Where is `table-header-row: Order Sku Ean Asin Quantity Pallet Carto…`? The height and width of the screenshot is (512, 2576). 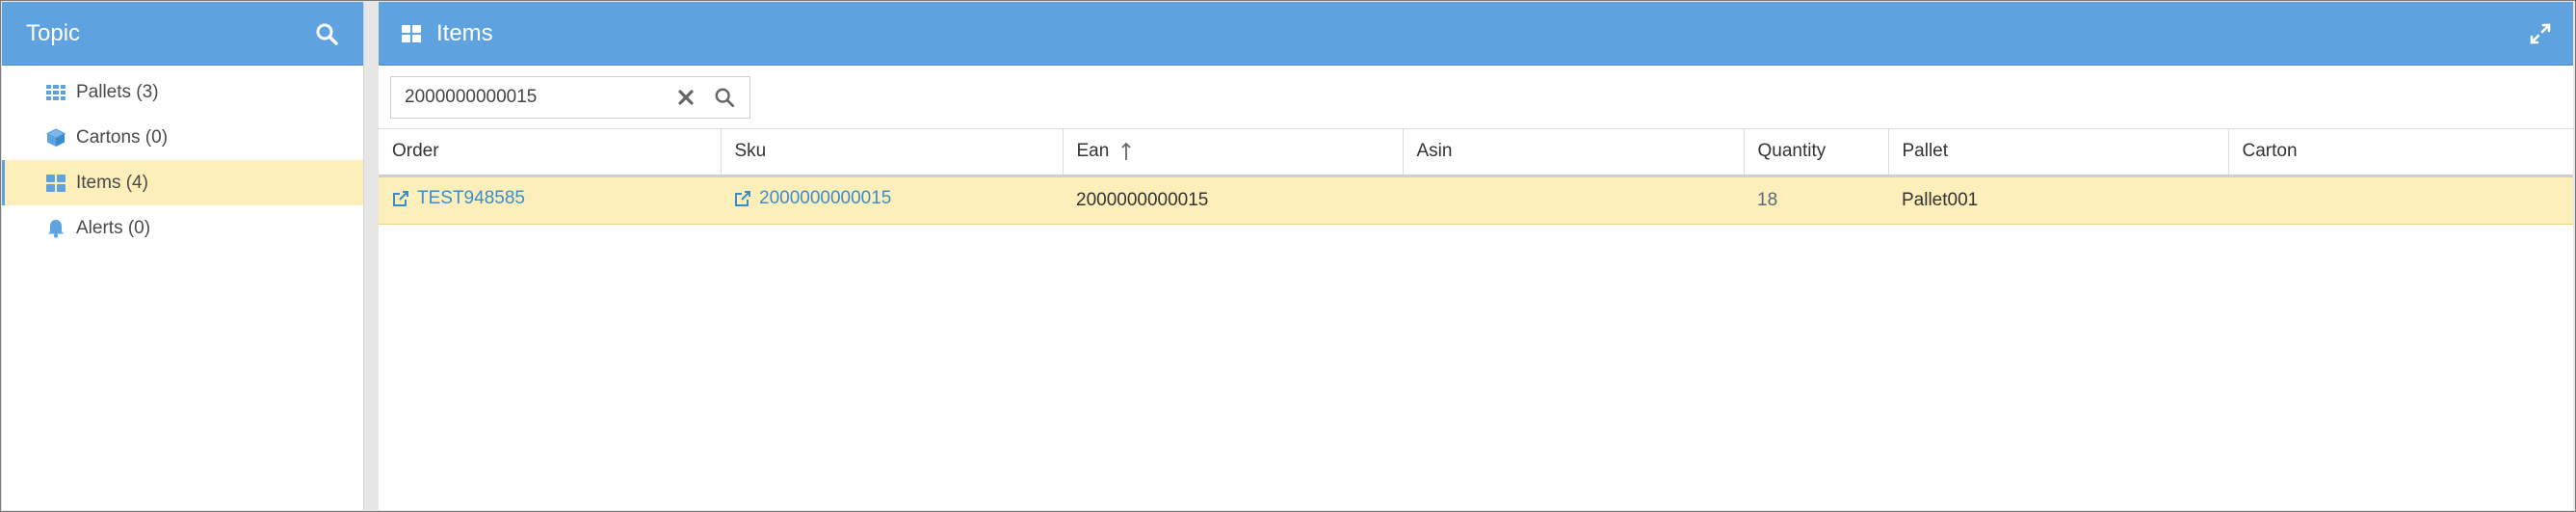 table-header-row: Order Sku Ean Asin Quantity Pallet Carto… is located at coordinates (1476, 153).